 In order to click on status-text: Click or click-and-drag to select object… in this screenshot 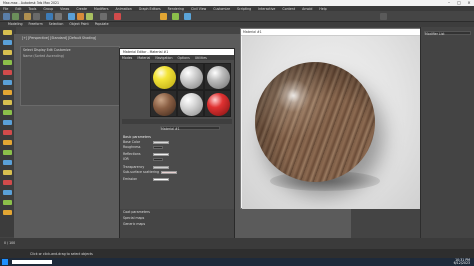, I will do `click(61, 254)`.